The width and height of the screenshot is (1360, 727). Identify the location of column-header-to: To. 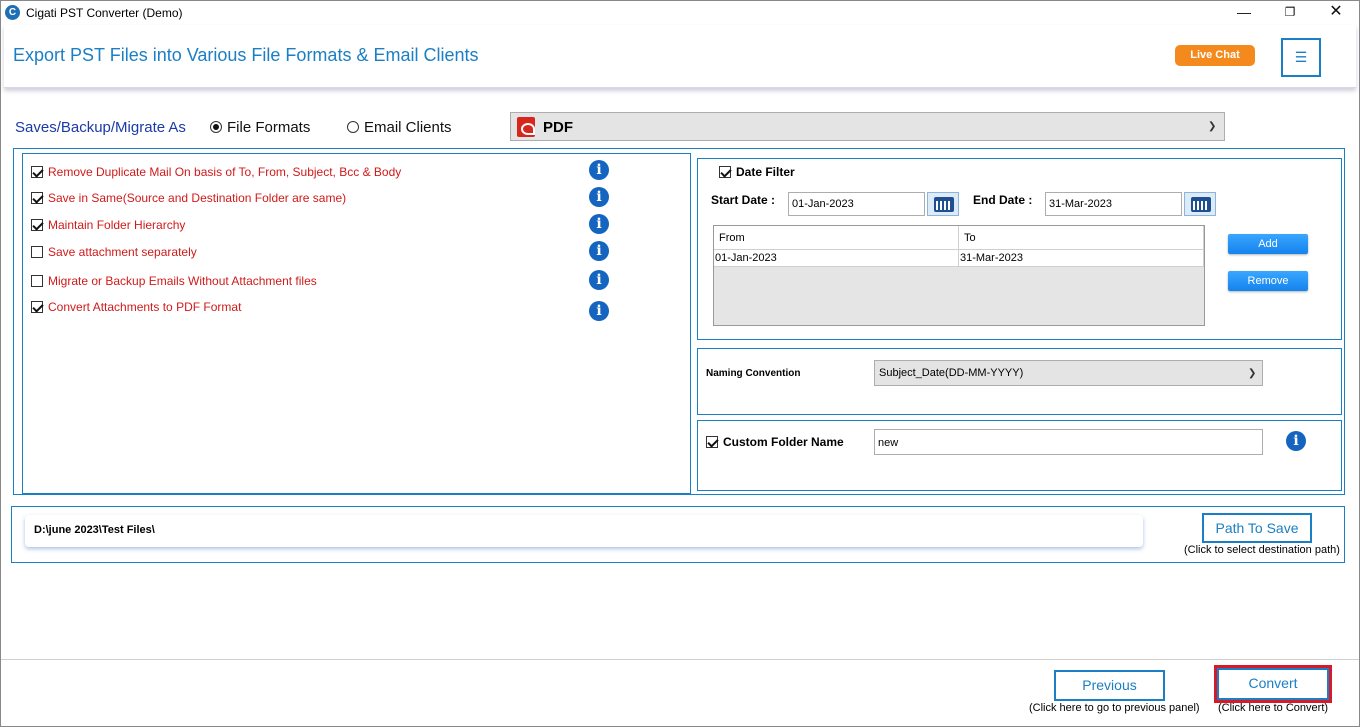
(970, 238).